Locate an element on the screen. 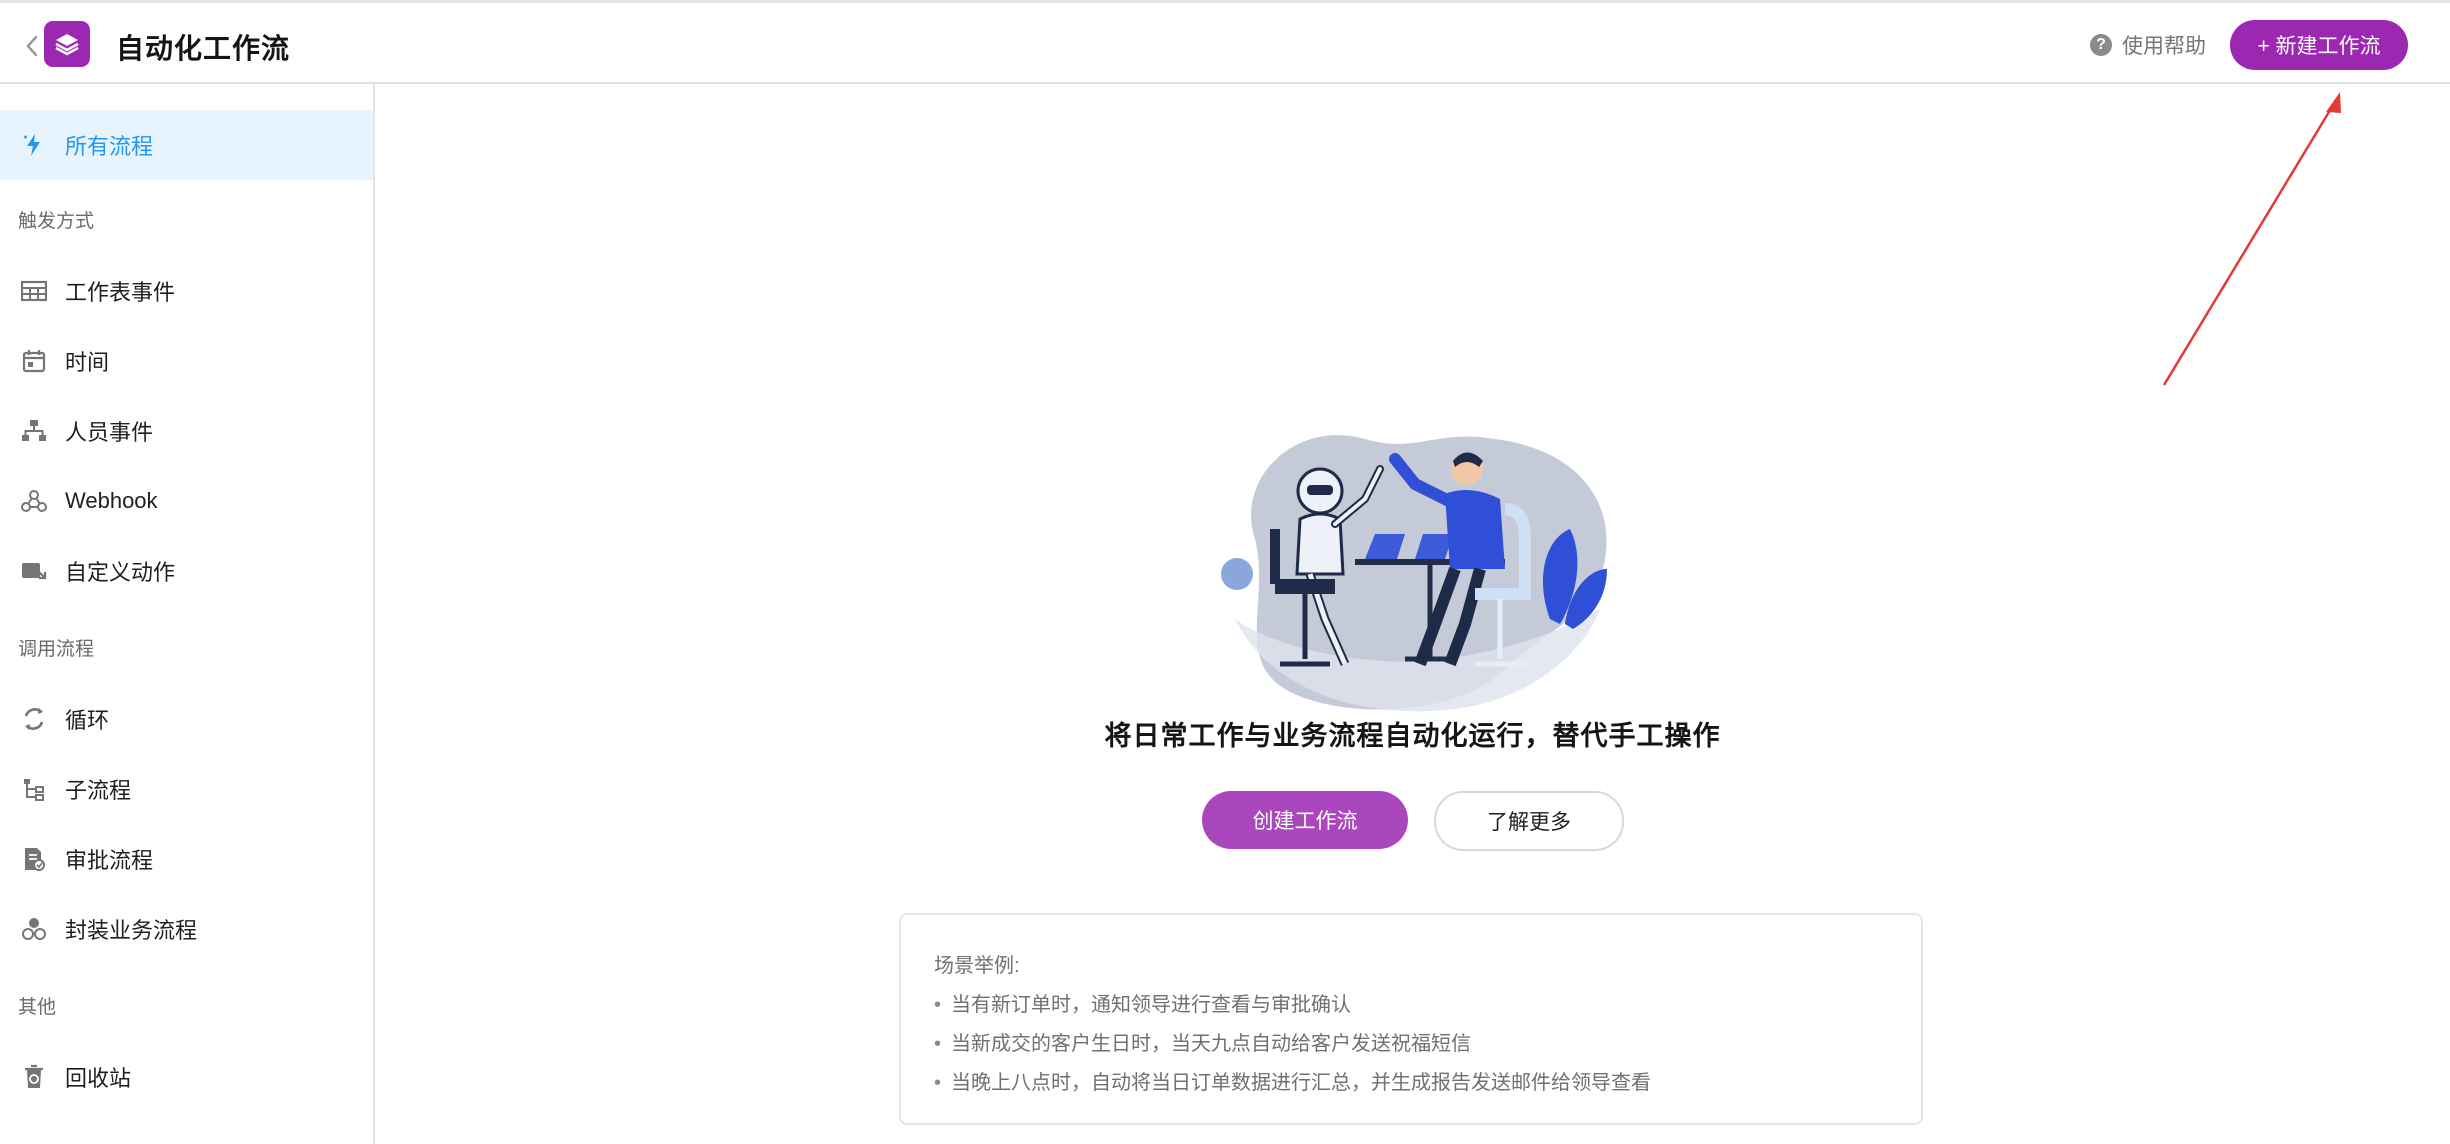 This screenshot has width=2450, height=1144. robot-human-highfive-illustration is located at coordinates (1414, 573).